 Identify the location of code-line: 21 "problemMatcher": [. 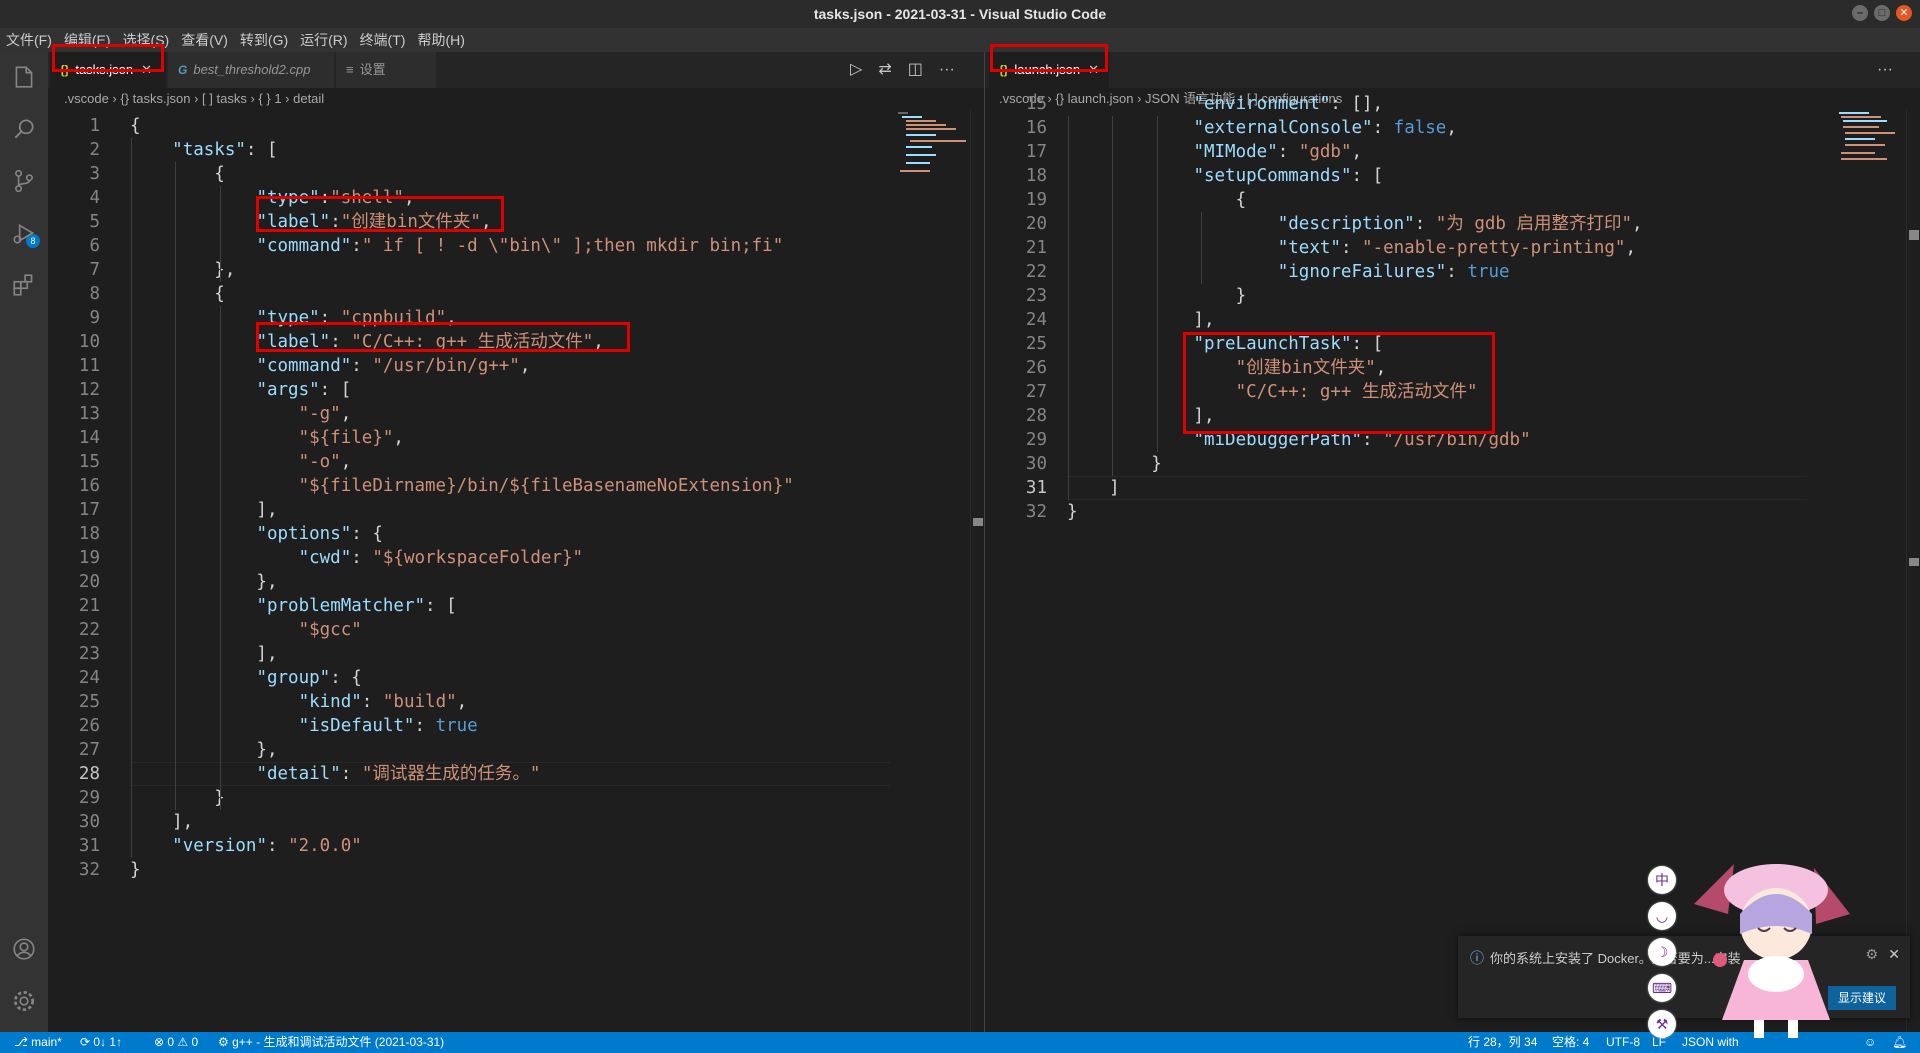
(516, 606).